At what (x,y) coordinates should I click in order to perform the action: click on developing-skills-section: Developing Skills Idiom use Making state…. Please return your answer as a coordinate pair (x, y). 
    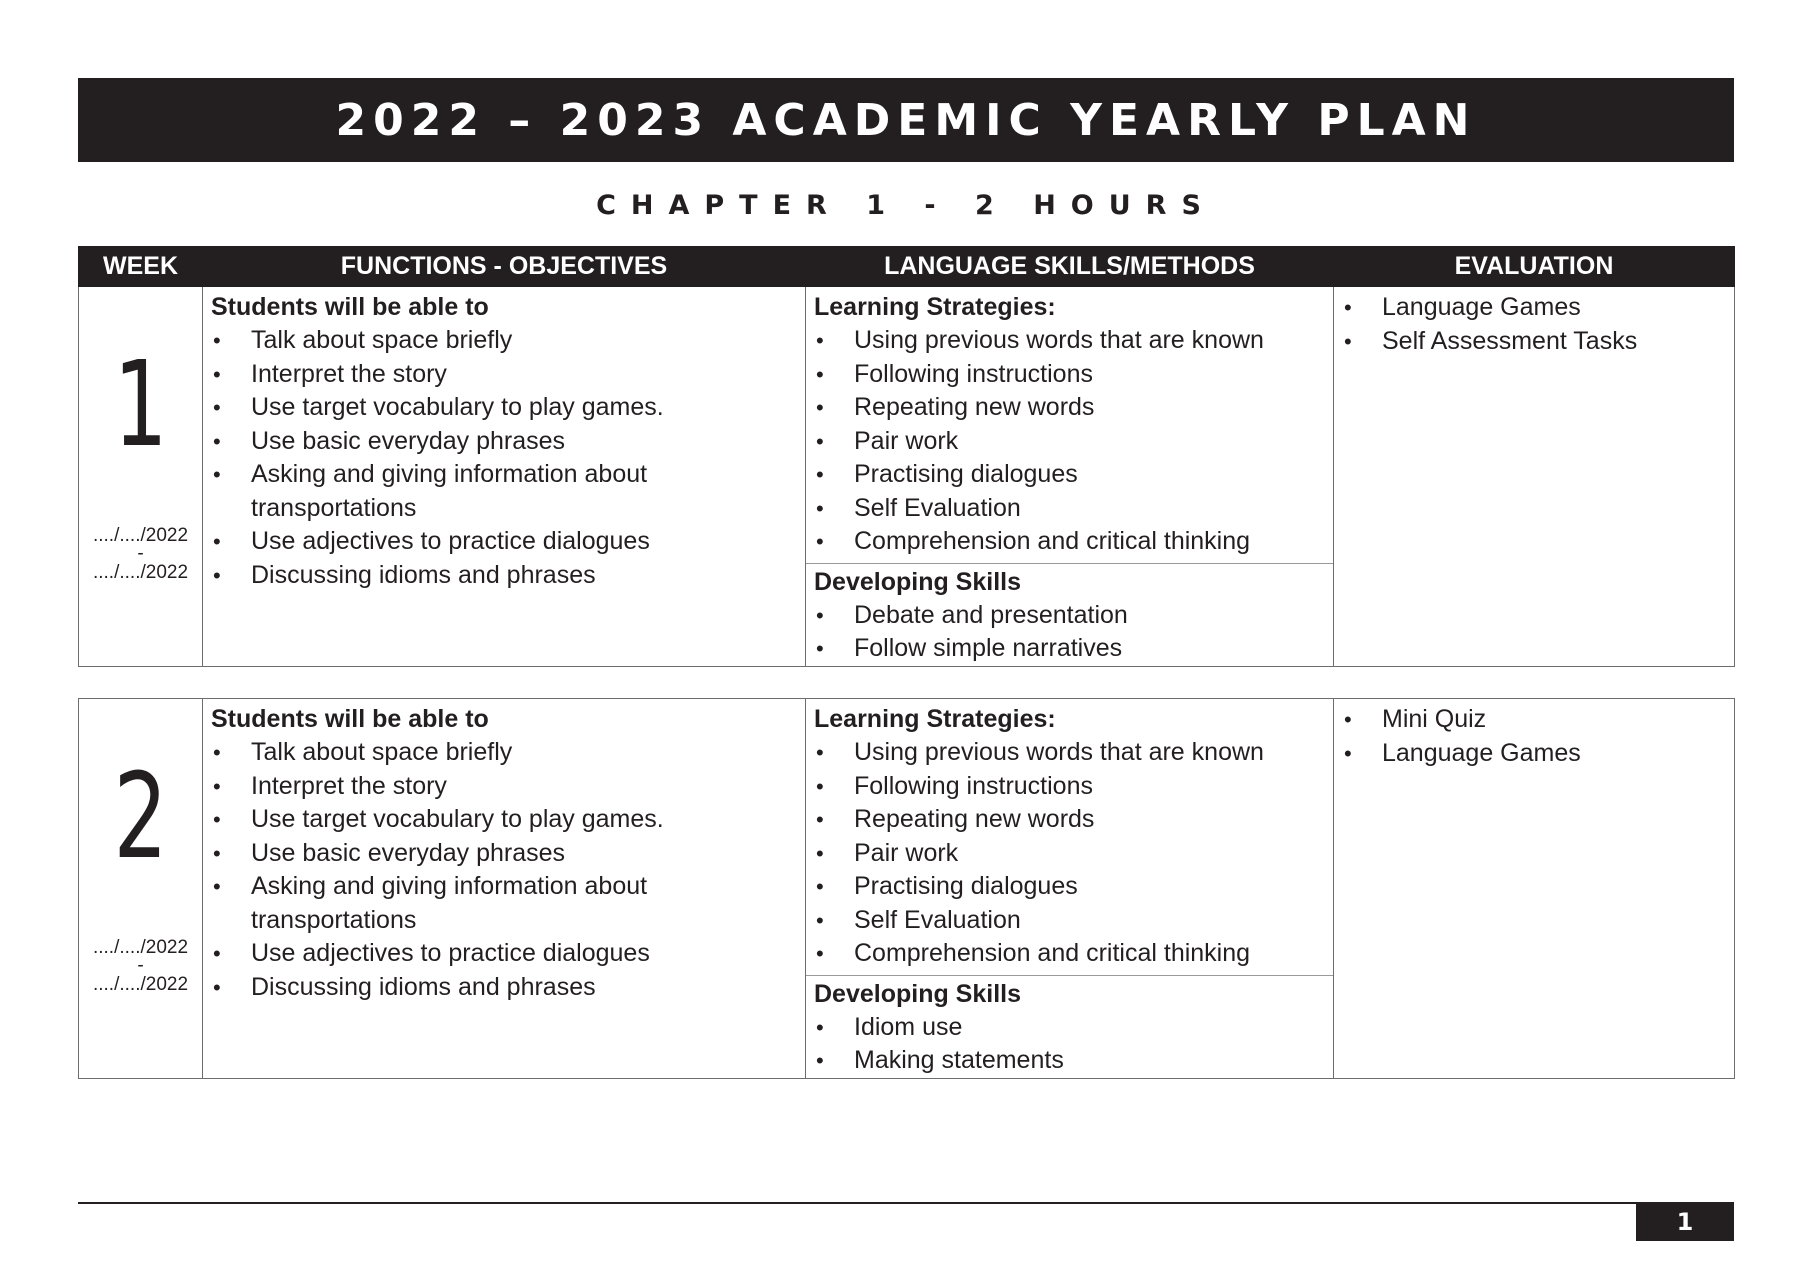
    Looking at the image, I should click on (1069, 1026).